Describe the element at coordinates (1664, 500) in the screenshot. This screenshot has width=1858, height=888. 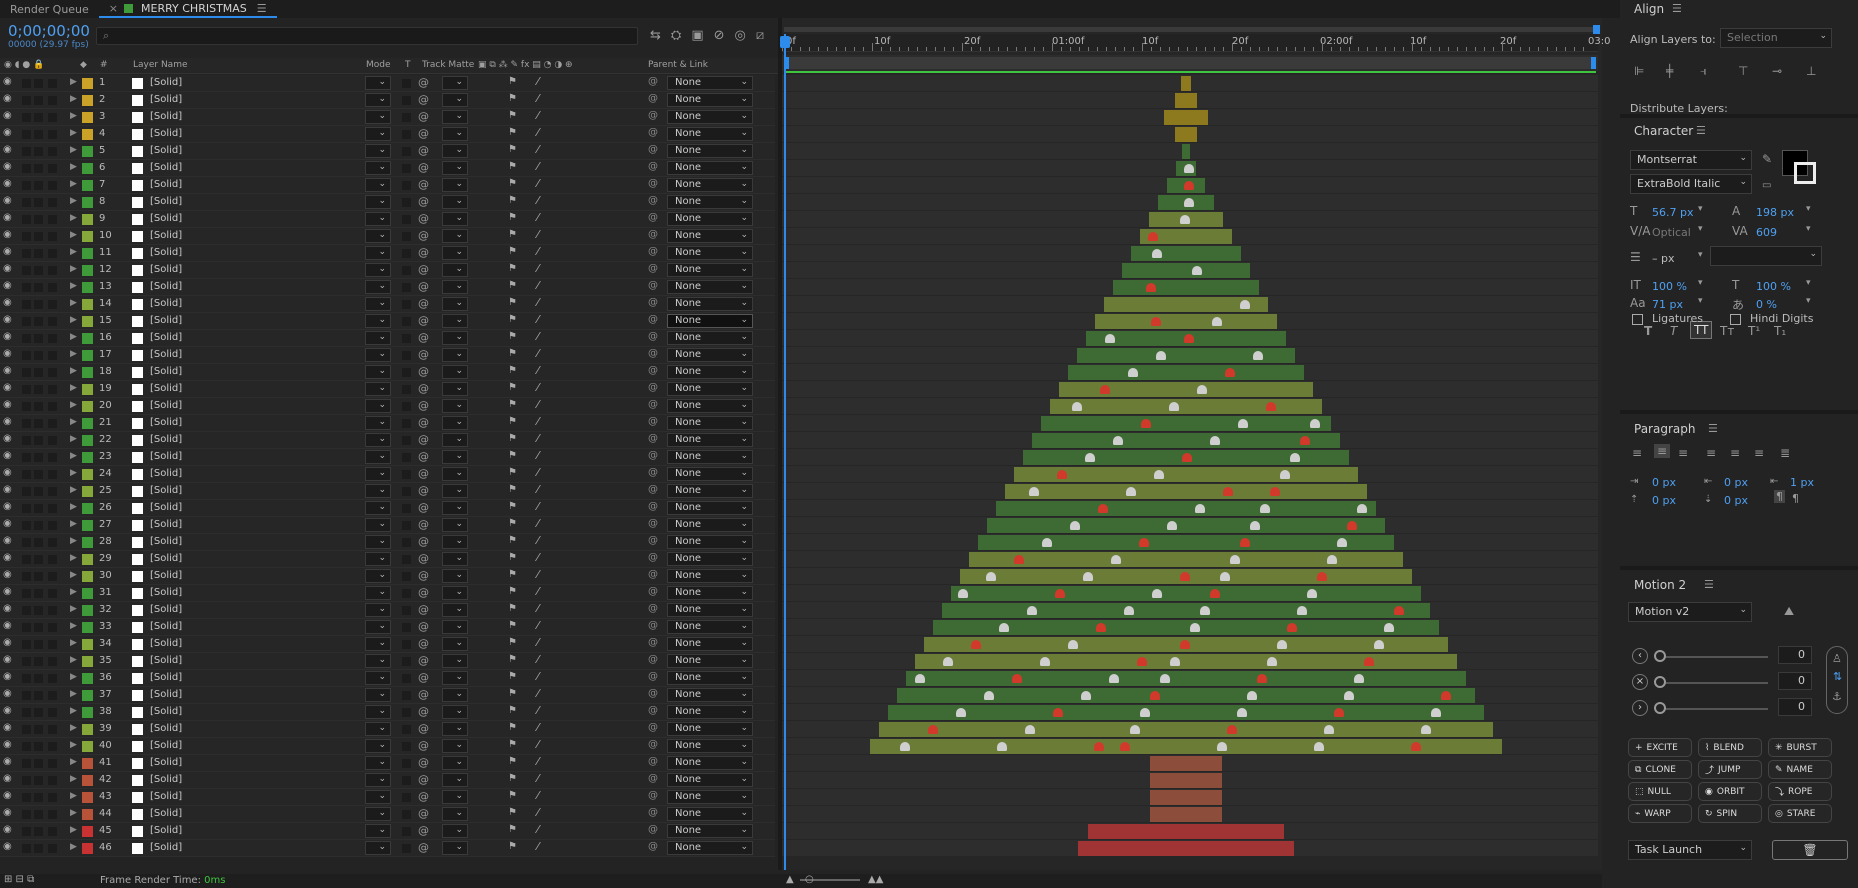
I see `space-before-value: 0 px` at that location.